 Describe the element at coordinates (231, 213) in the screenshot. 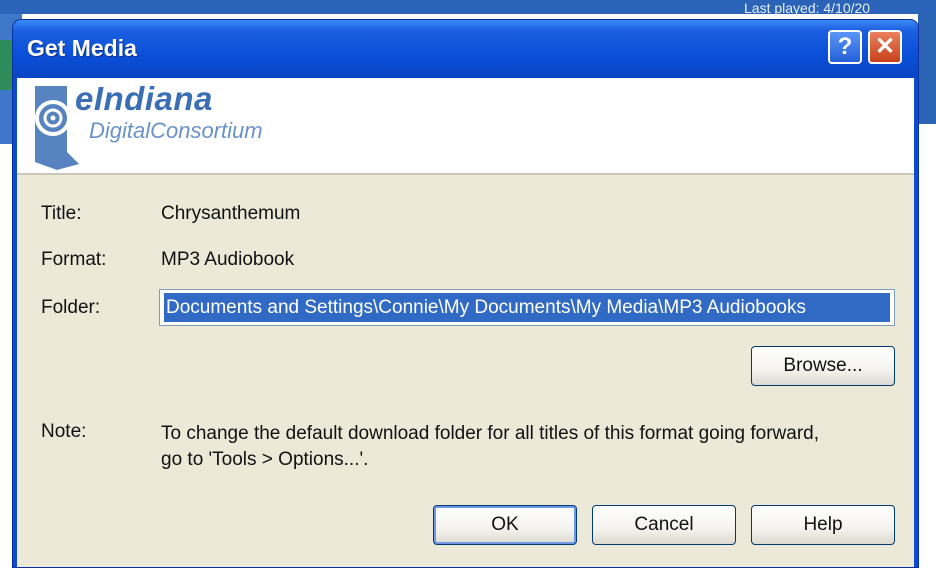

I see `title-value: Chrysanthemum` at that location.